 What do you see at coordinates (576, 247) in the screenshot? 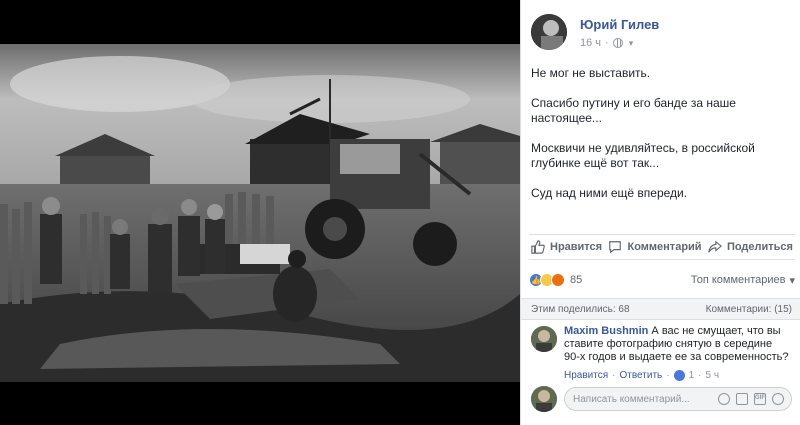
I see `like-label: Нравится` at bounding box center [576, 247].